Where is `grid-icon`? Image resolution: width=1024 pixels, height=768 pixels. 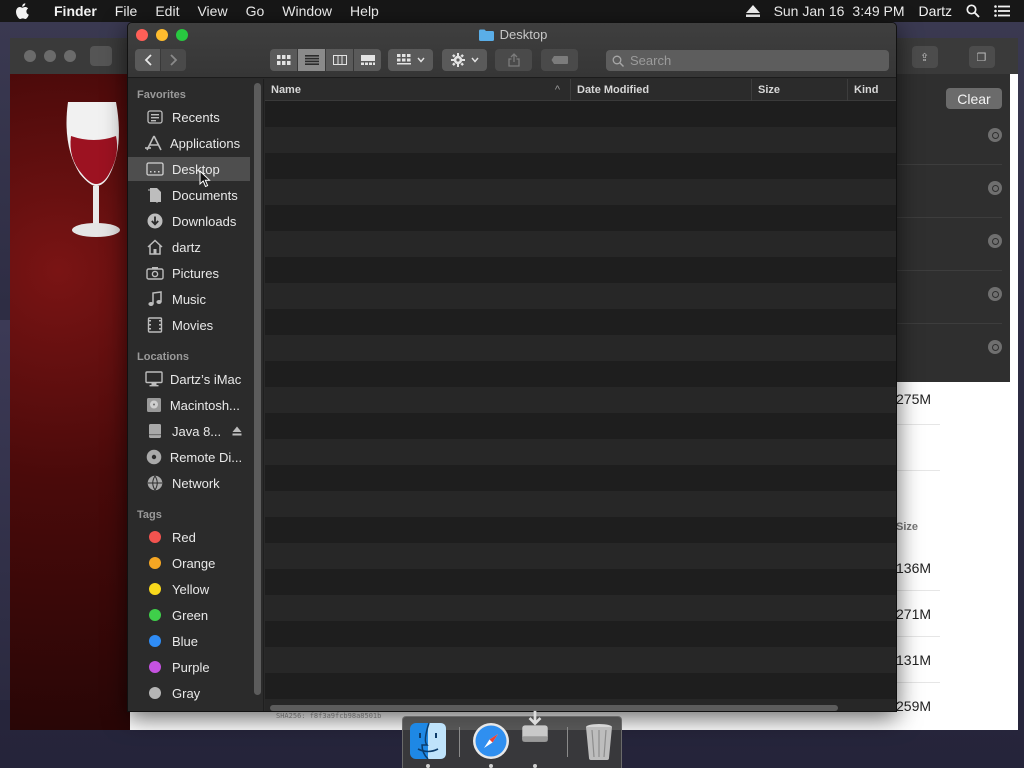
grid-icon is located at coordinates (283, 60).